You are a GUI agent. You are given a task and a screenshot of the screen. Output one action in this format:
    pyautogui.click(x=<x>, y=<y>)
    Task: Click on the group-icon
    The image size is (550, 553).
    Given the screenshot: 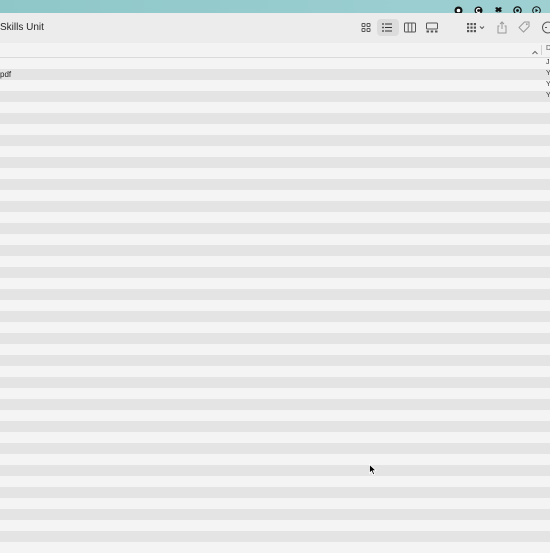 What is the action you would take?
    pyautogui.click(x=476, y=27)
    